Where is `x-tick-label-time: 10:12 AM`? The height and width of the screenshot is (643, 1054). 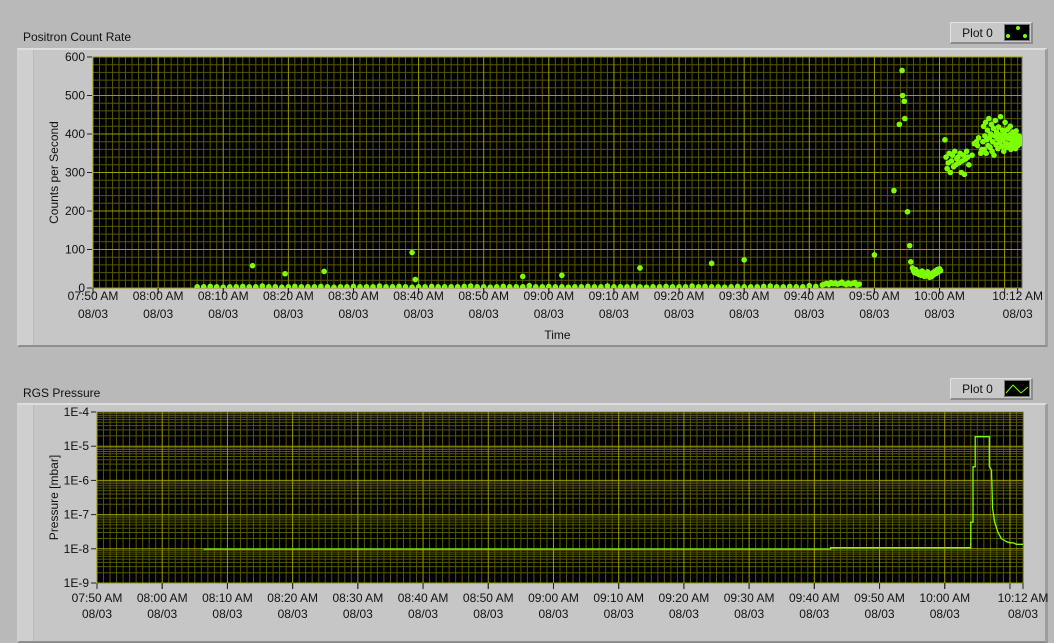 x-tick-label-time: 10:12 AM is located at coordinates (1023, 598).